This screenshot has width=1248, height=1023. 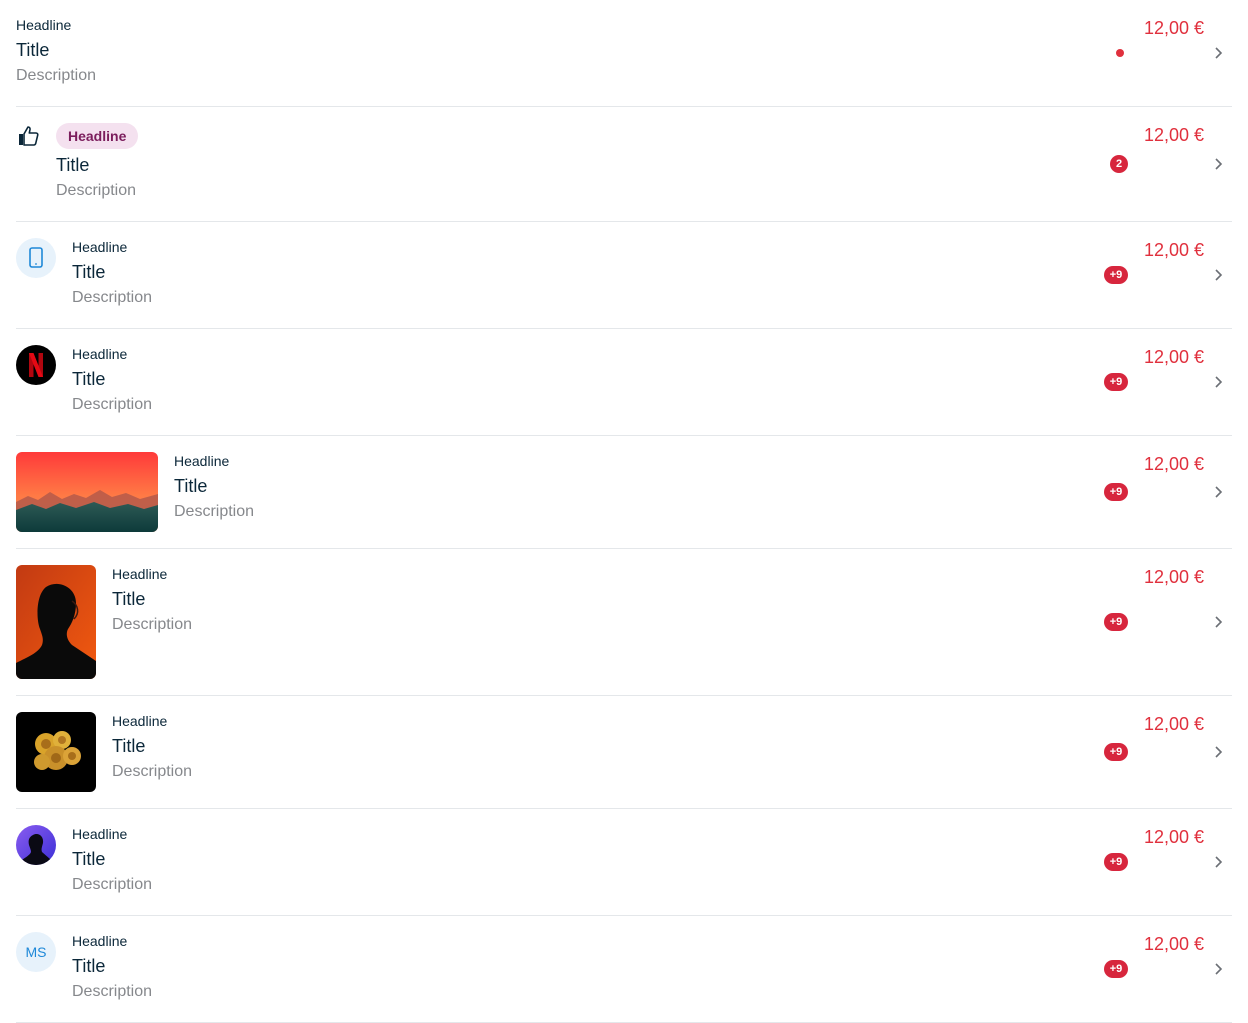 What do you see at coordinates (36, 258) in the screenshot?
I see `mobile-phone-icon` at bounding box center [36, 258].